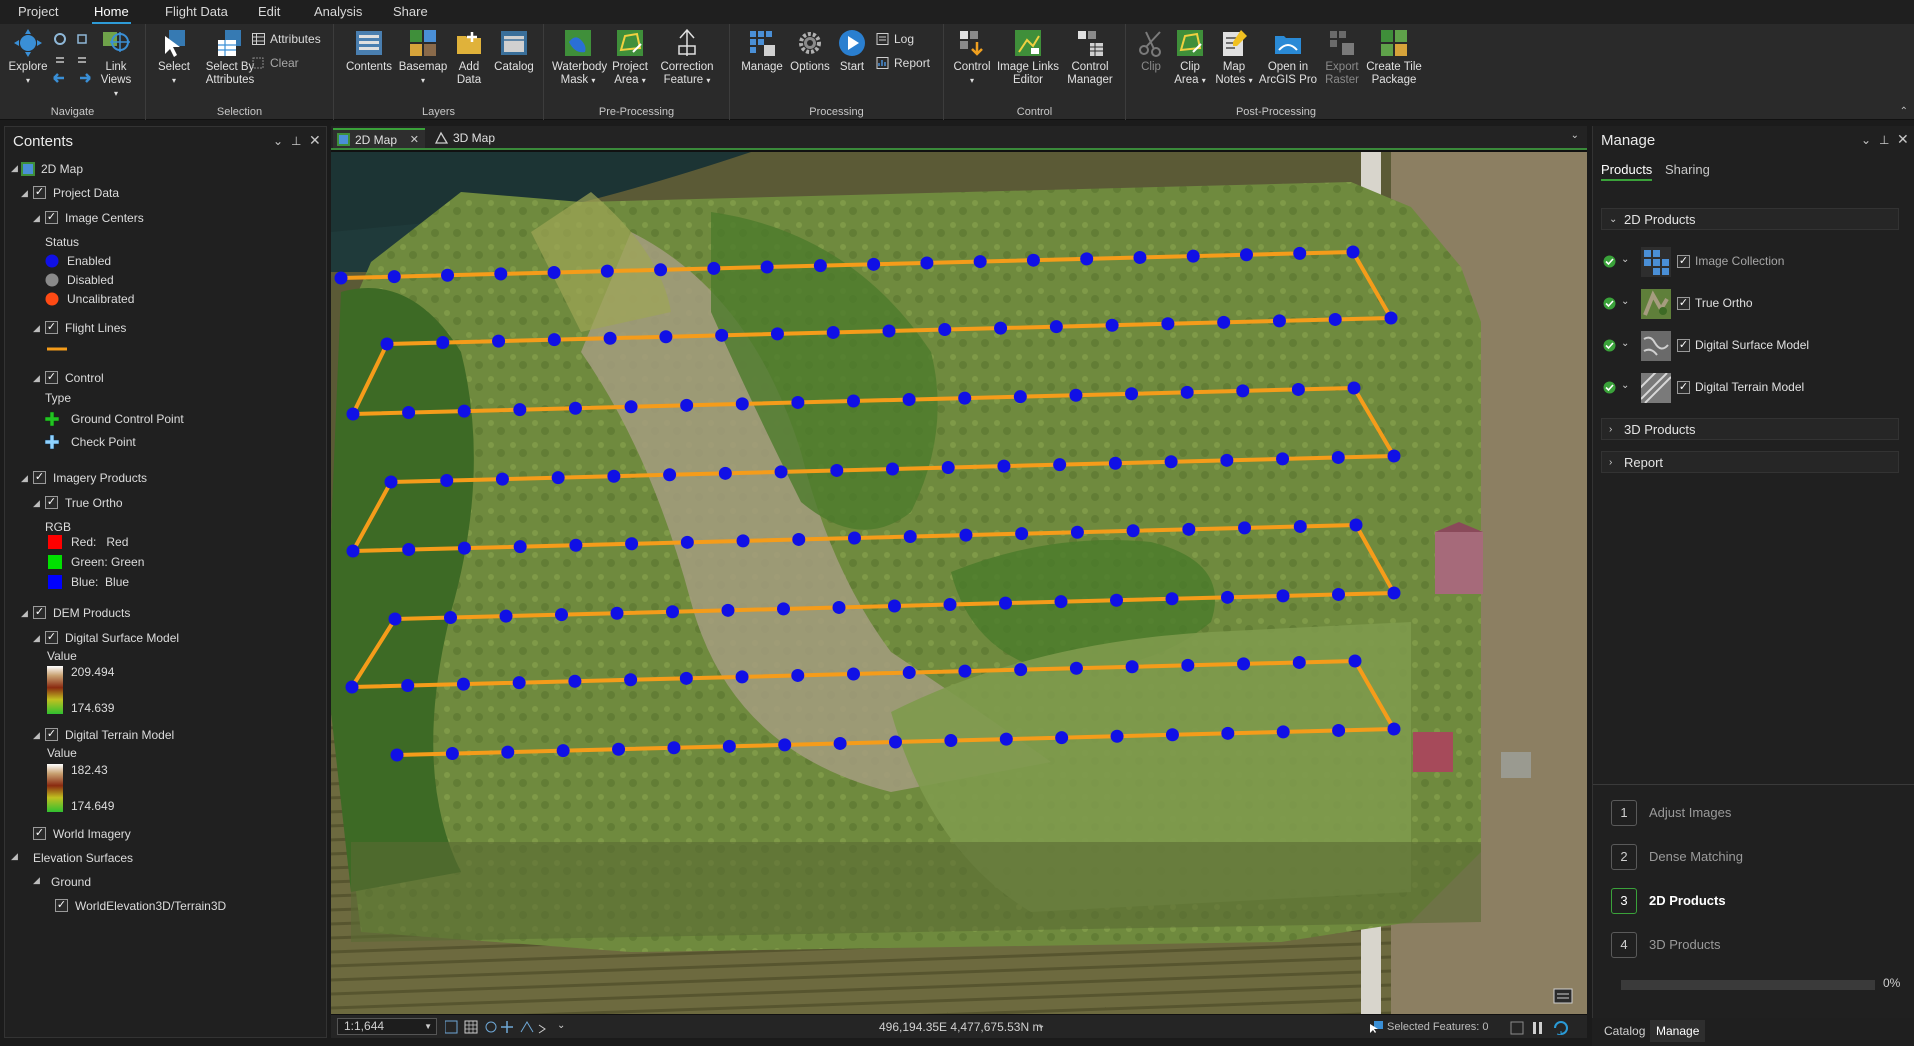 The width and height of the screenshot is (1914, 1046). What do you see at coordinates (71, 882) in the screenshot?
I see `tree-ground: Ground` at bounding box center [71, 882].